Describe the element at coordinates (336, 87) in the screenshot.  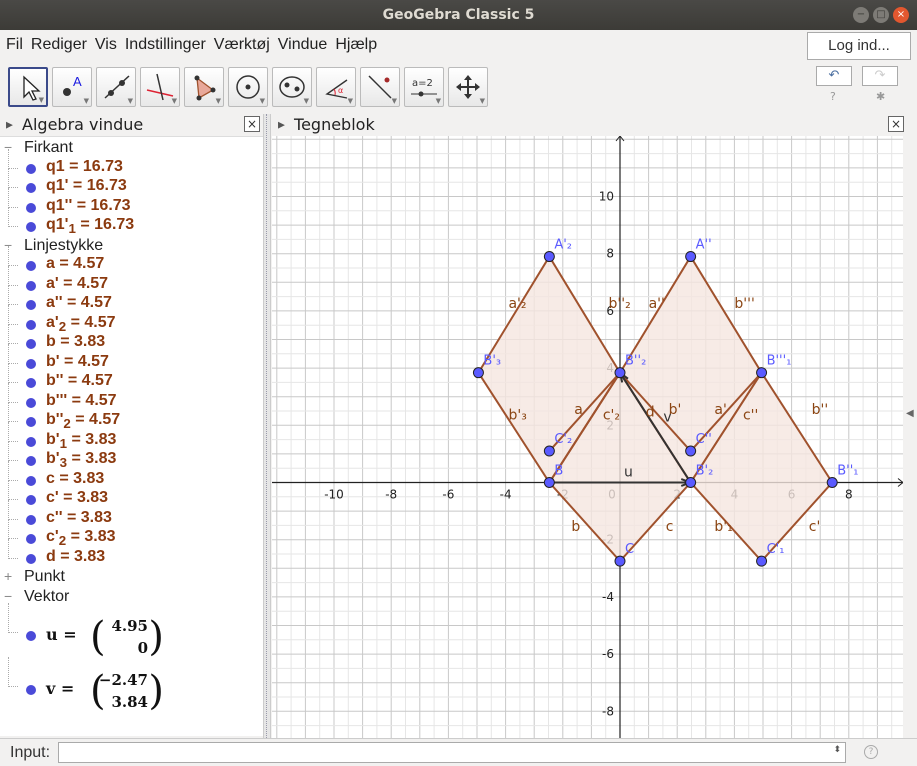
I see `angle-tool-button: α ▼` at that location.